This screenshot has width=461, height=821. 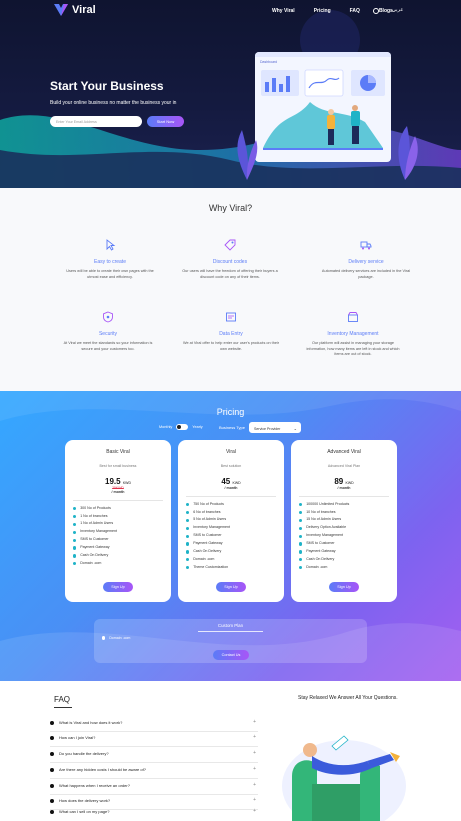 What do you see at coordinates (122, 524) in the screenshot?
I see `plan-feature: 1 No of Admin Users` at bounding box center [122, 524].